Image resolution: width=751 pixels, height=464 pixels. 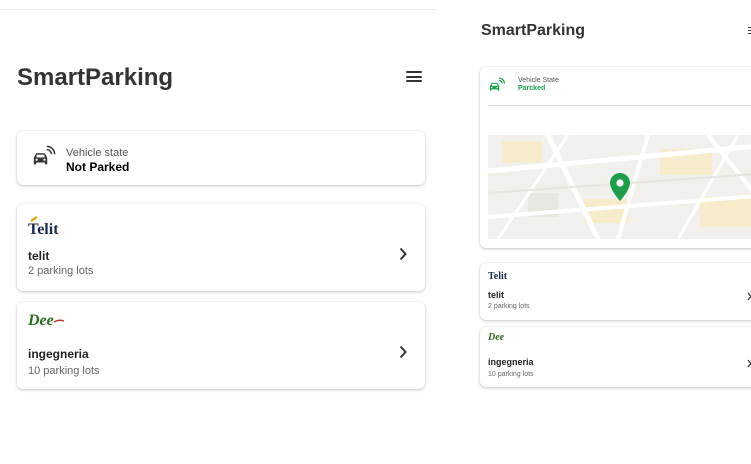 What do you see at coordinates (43, 229) in the screenshot?
I see `telit-logo-text: Telit` at bounding box center [43, 229].